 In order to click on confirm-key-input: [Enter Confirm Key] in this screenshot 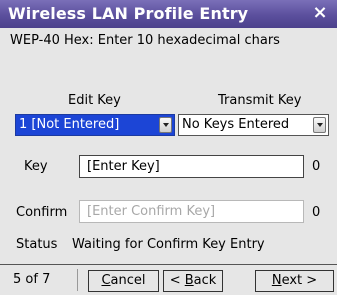, I will do `click(191, 211)`.